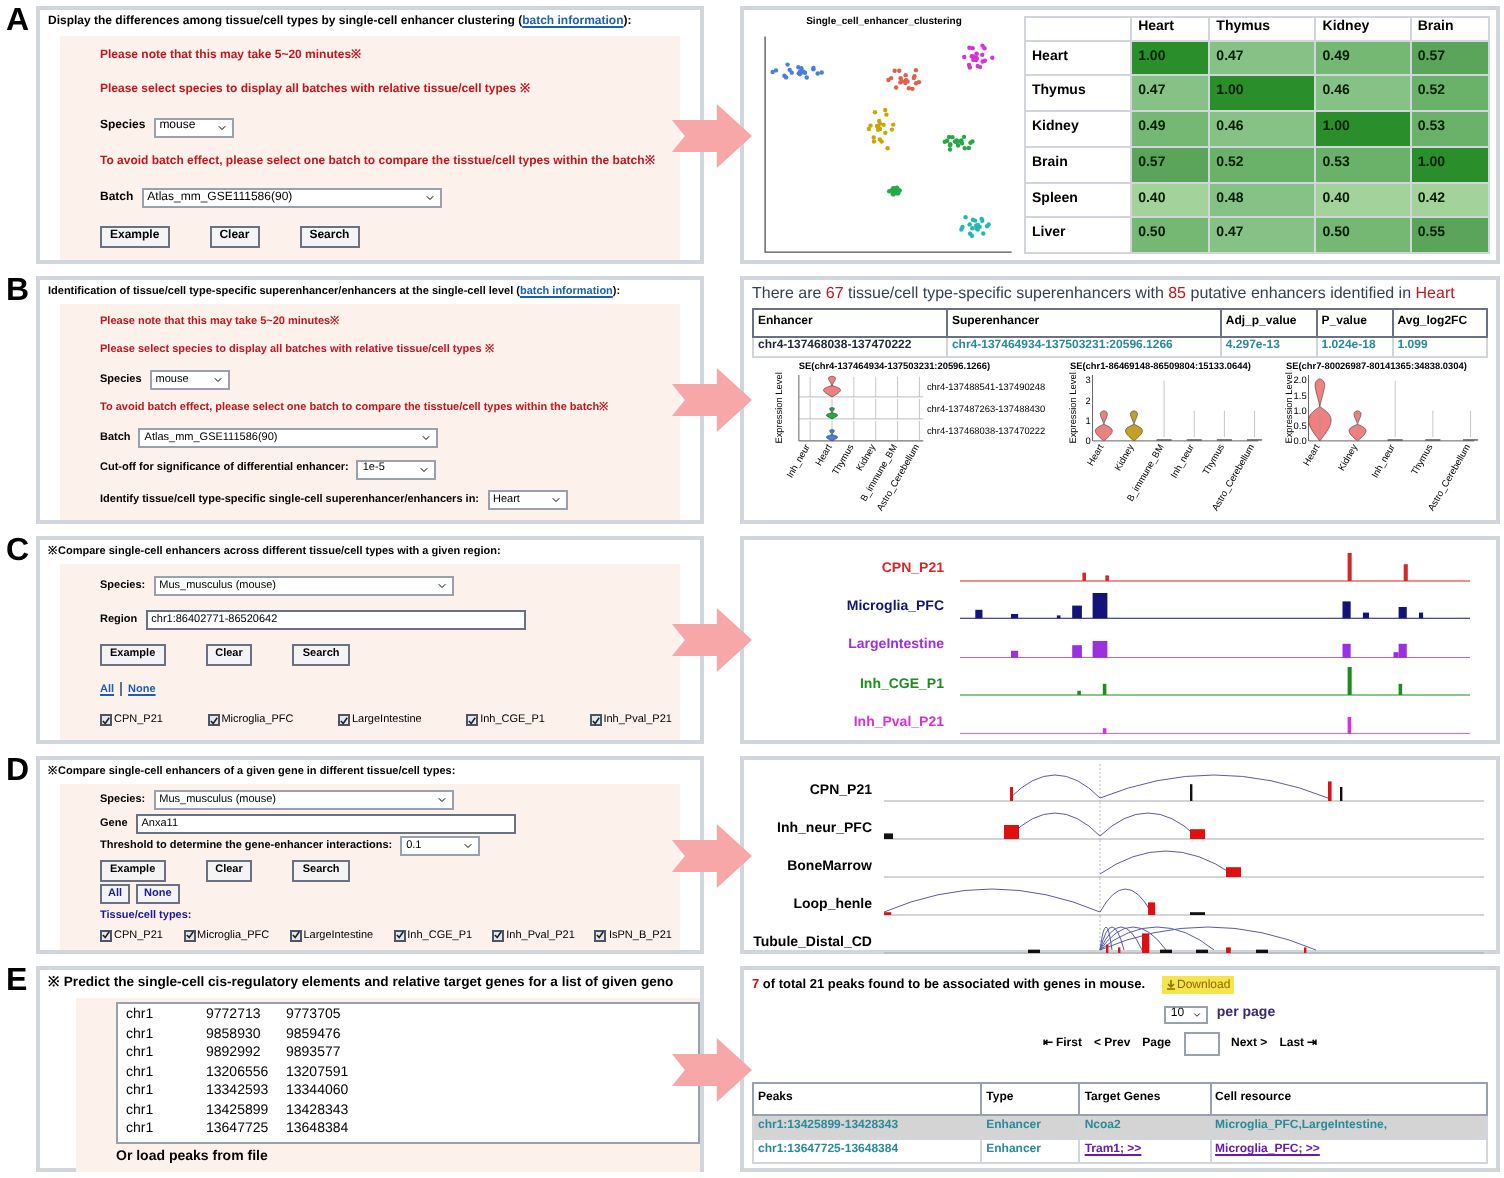 This screenshot has height=1178, width=1504. Describe the element at coordinates (18, 294) in the screenshot. I see `panel-letter: B` at that location.